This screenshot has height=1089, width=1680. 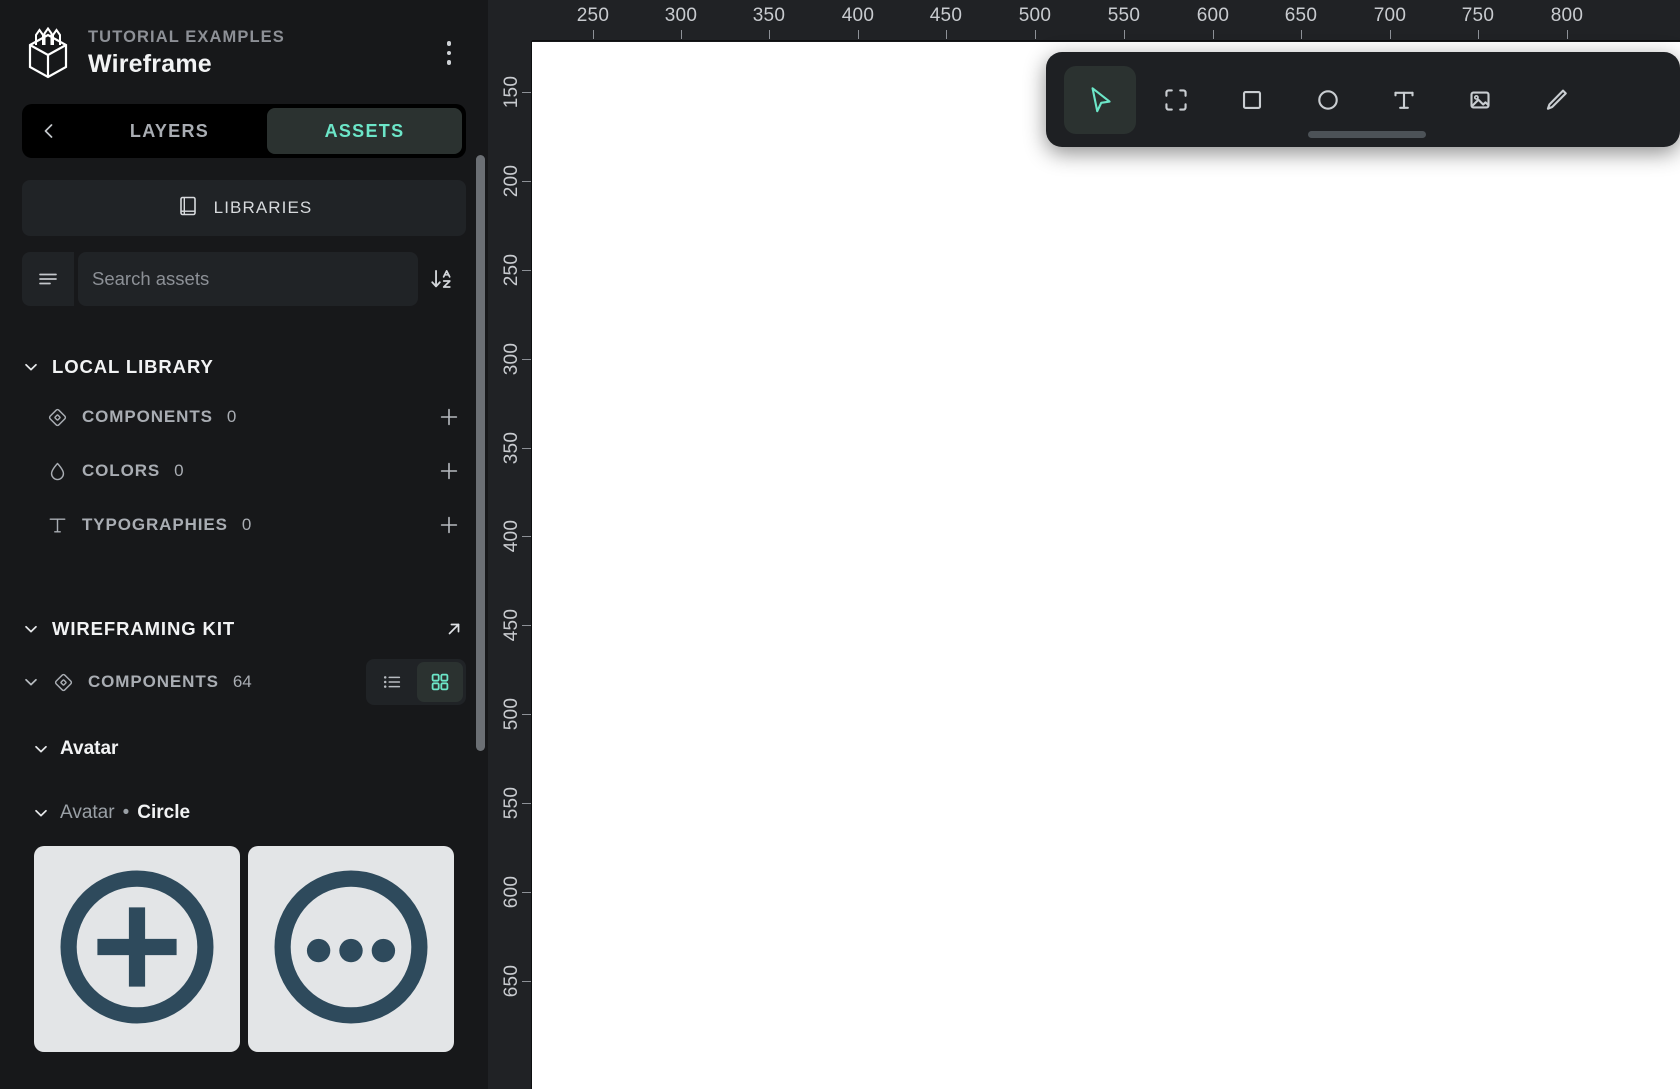 I want to click on ruler-top-label: 800, so click(x=1567, y=15).